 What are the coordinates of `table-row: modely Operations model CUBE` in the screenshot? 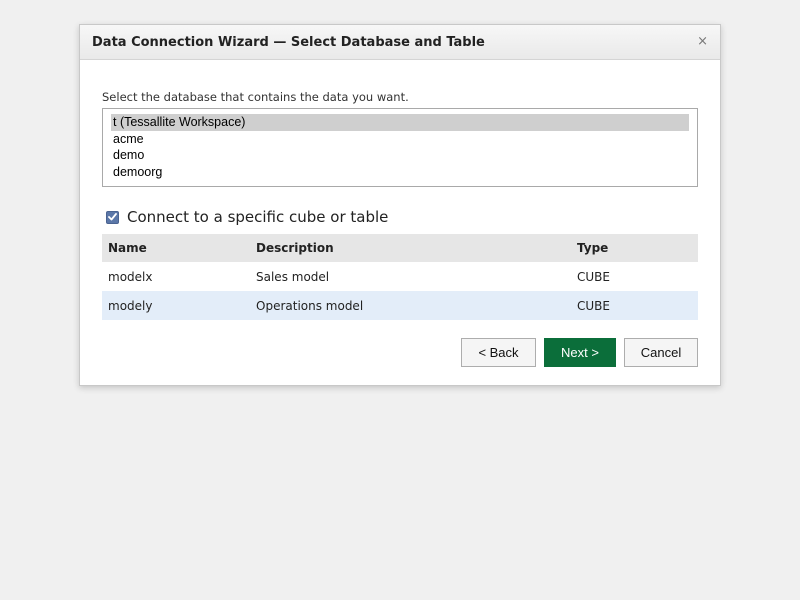 It's located at (400, 305).